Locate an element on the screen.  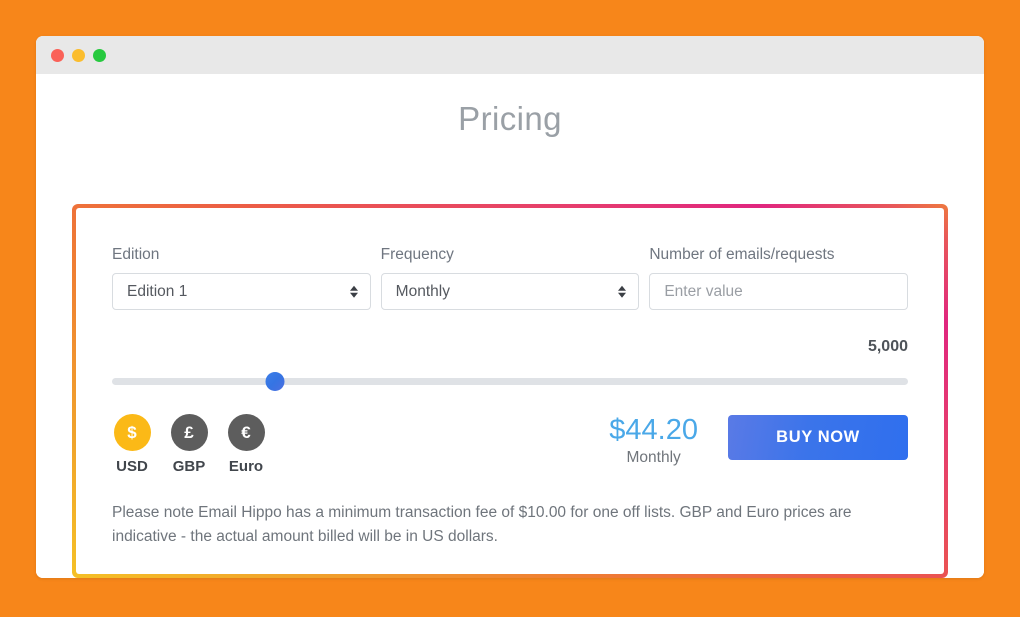
currency-selector: $ USD £ GBP € Euro is located at coordinates (189, 444).